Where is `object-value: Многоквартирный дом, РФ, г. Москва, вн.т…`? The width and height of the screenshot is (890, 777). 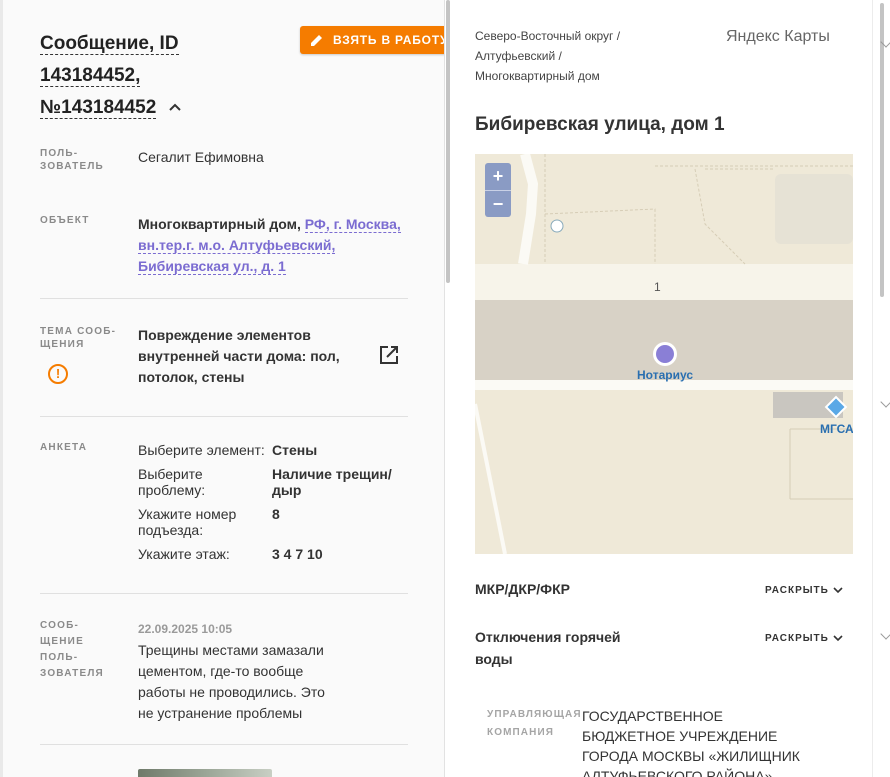 object-value: Многоквартирный дом, РФ, г. Москва, вн.т… is located at coordinates (273, 245).